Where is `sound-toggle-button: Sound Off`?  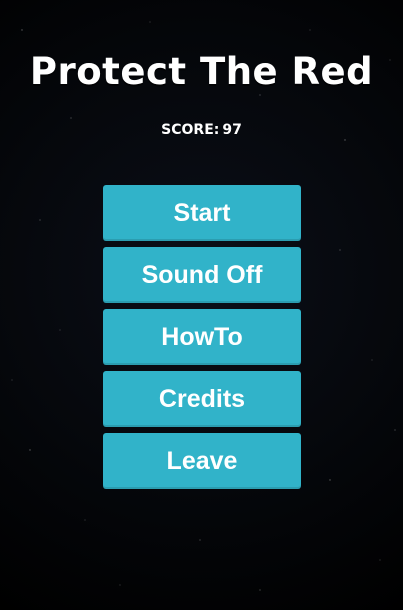 sound-toggle-button: Sound Off is located at coordinates (202, 275).